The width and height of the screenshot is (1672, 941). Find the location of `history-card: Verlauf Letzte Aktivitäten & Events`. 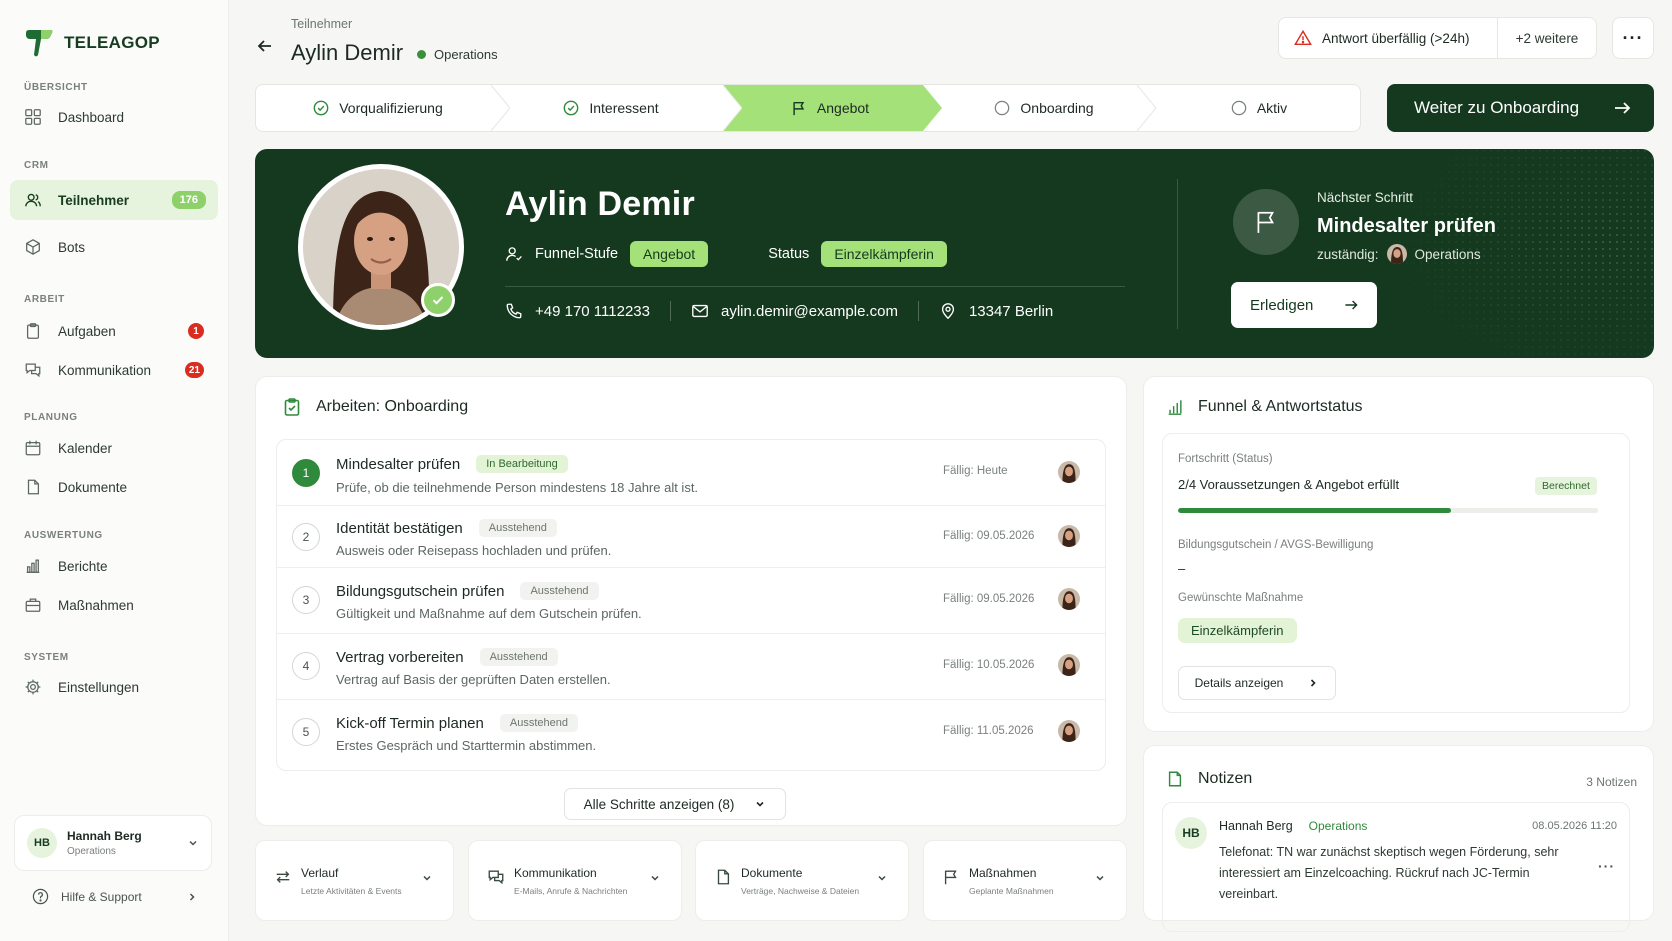

history-card: Verlauf Letzte Aktivitäten & Events is located at coordinates (354, 880).